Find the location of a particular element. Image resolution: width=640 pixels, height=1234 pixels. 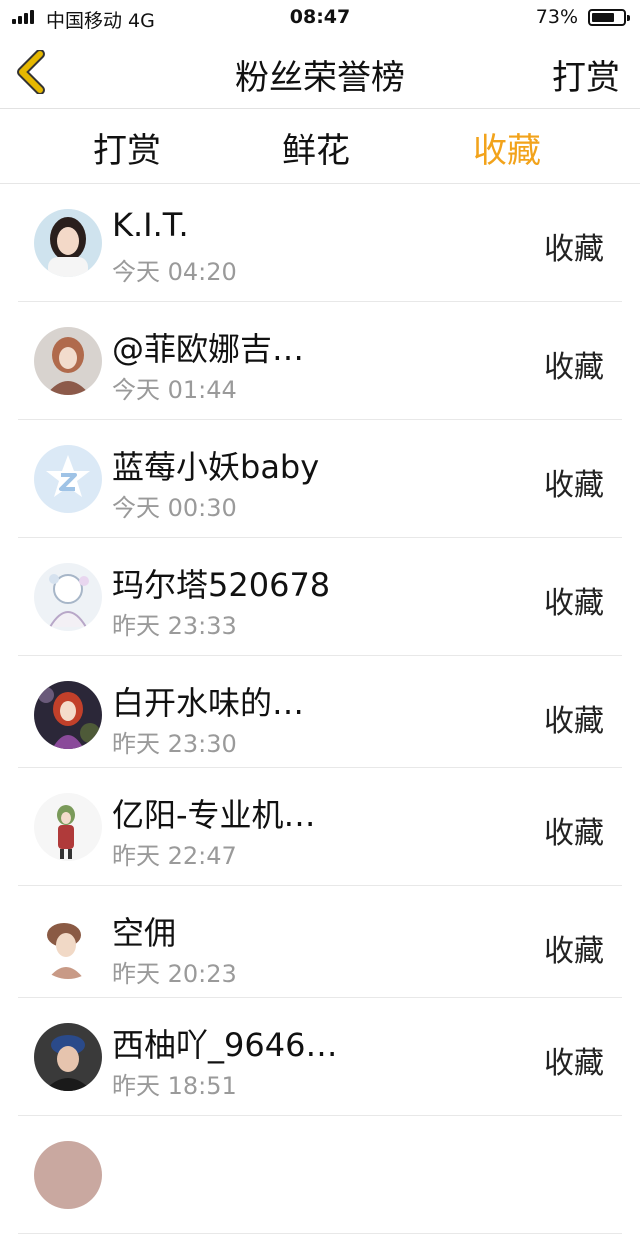

nav-bar: 粉丝荣誉榜 打赏 is located at coordinates (320, 72).